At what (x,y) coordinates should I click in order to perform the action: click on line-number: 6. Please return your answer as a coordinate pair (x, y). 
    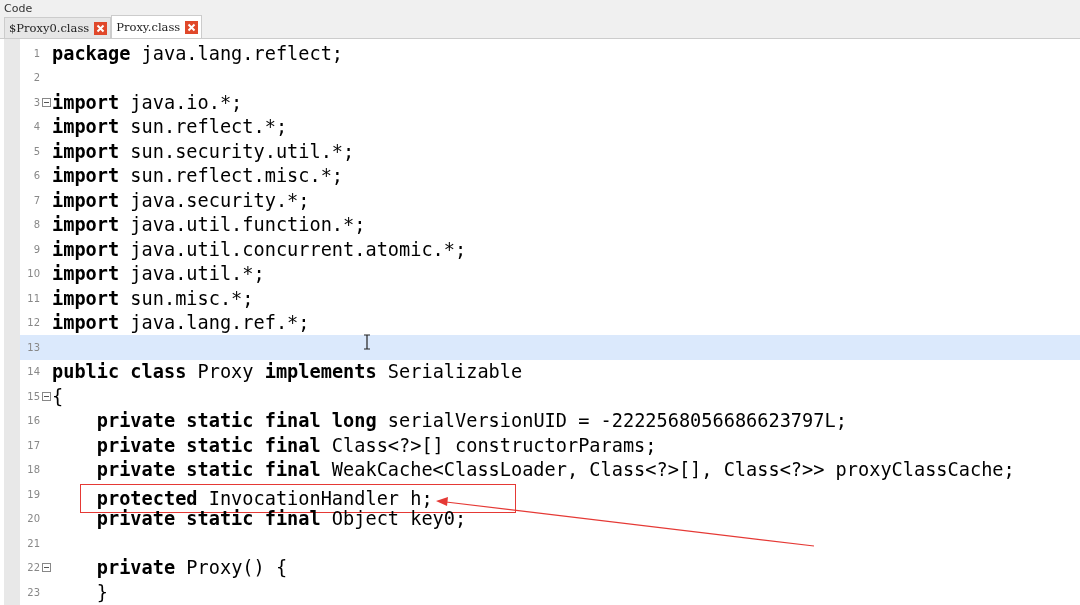
    Looking at the image, I should click on (36, 176).